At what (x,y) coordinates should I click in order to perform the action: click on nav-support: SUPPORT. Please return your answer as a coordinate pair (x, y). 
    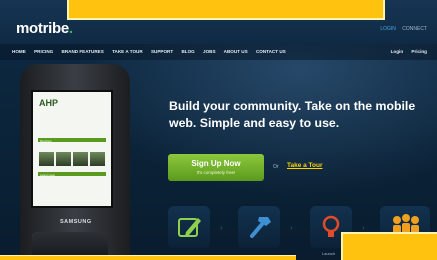
    Looking at the image, I should click on (162, 51).